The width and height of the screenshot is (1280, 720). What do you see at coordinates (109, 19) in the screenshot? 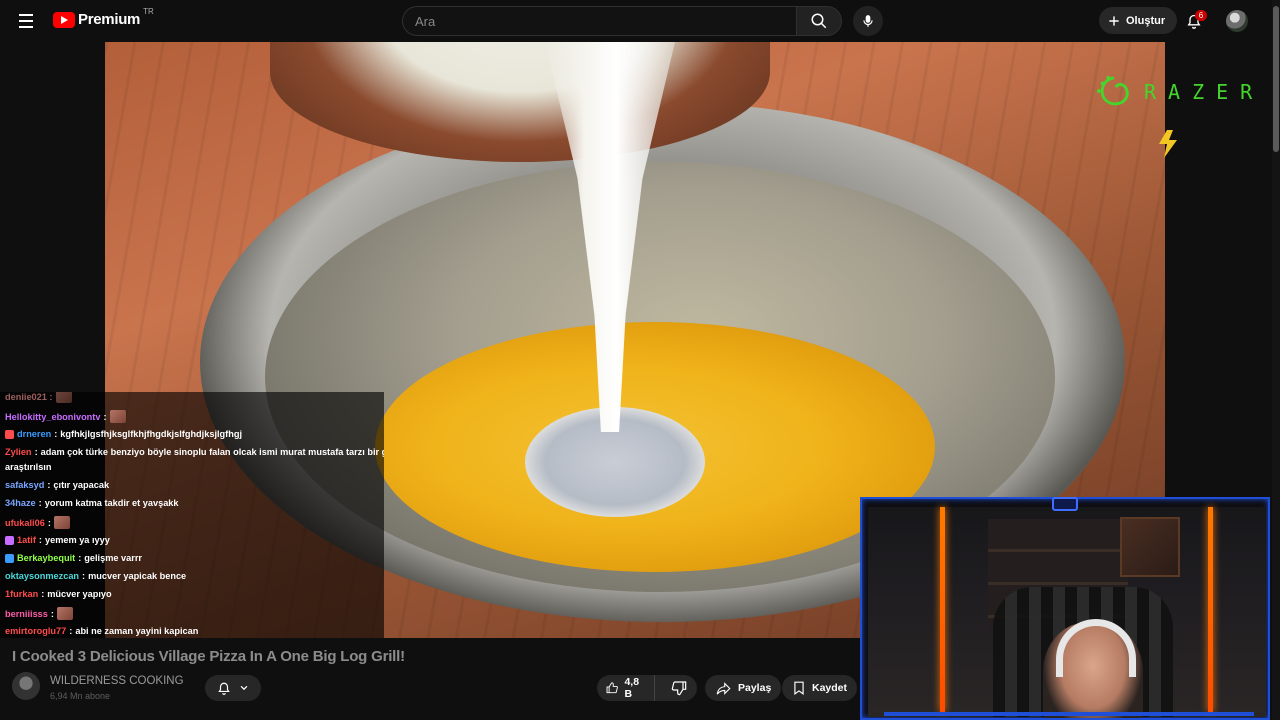
I see `logo-text: Premium` at bounding box center [109, 19].